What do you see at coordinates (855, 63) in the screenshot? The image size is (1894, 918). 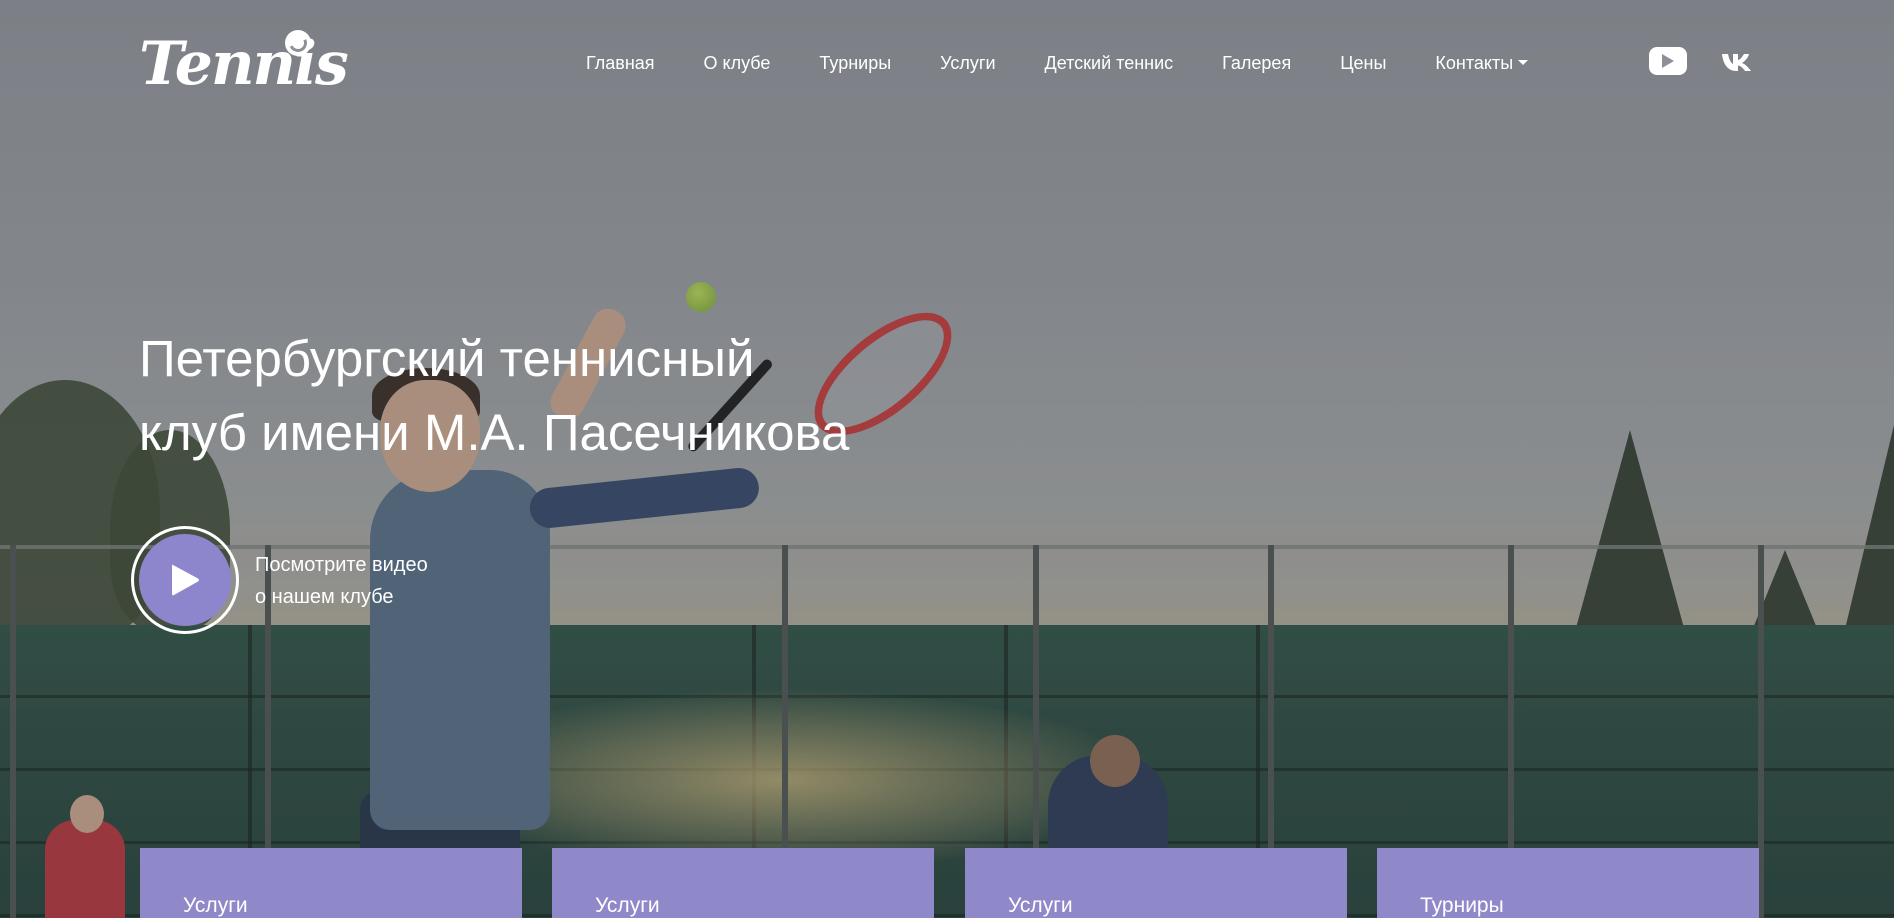 I see `nav-item-tournaments: Турниры` at bounding box center [855, 63].